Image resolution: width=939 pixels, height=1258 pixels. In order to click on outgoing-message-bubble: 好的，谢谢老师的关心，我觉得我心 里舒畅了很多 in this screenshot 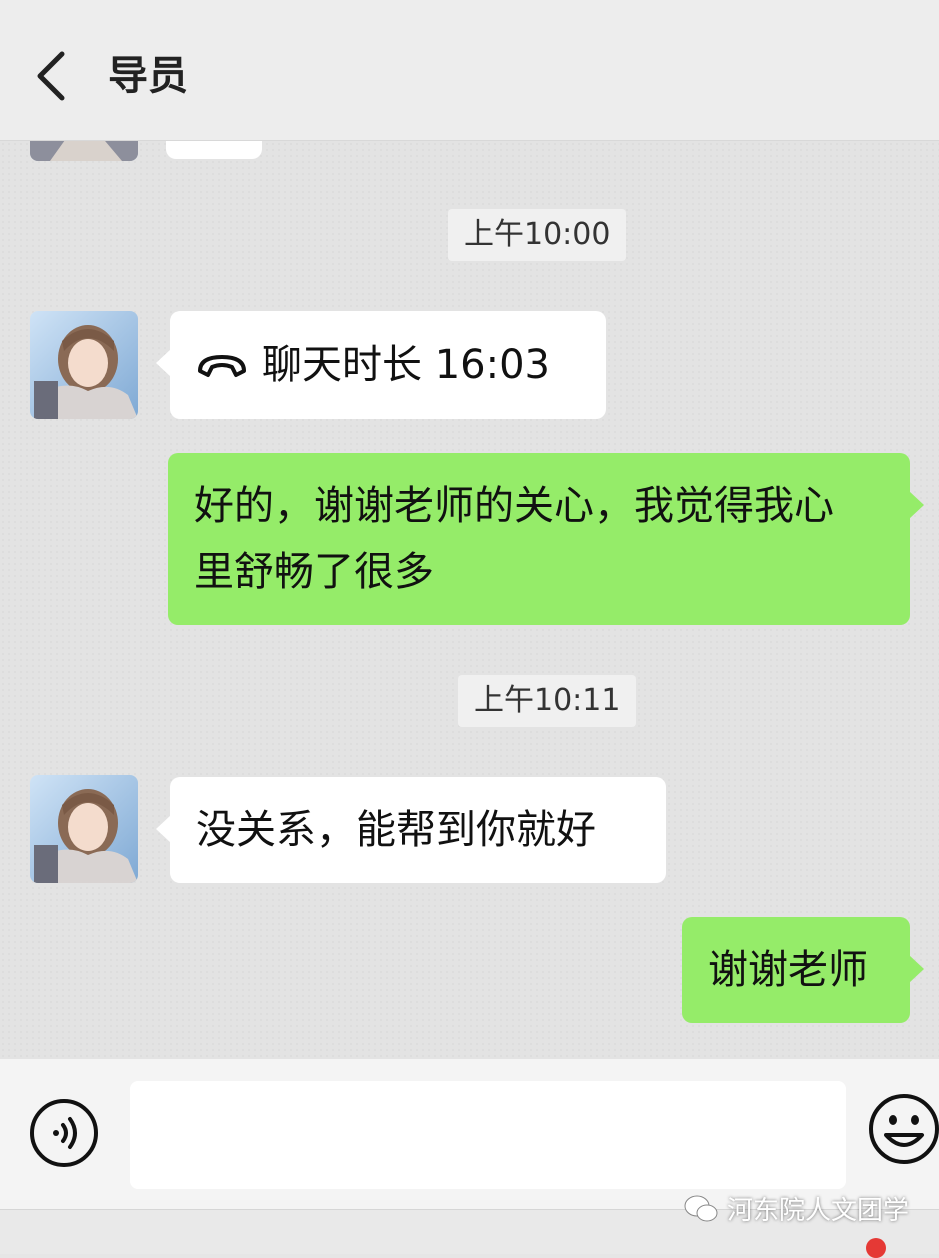, I will do `click(546, 539)`.